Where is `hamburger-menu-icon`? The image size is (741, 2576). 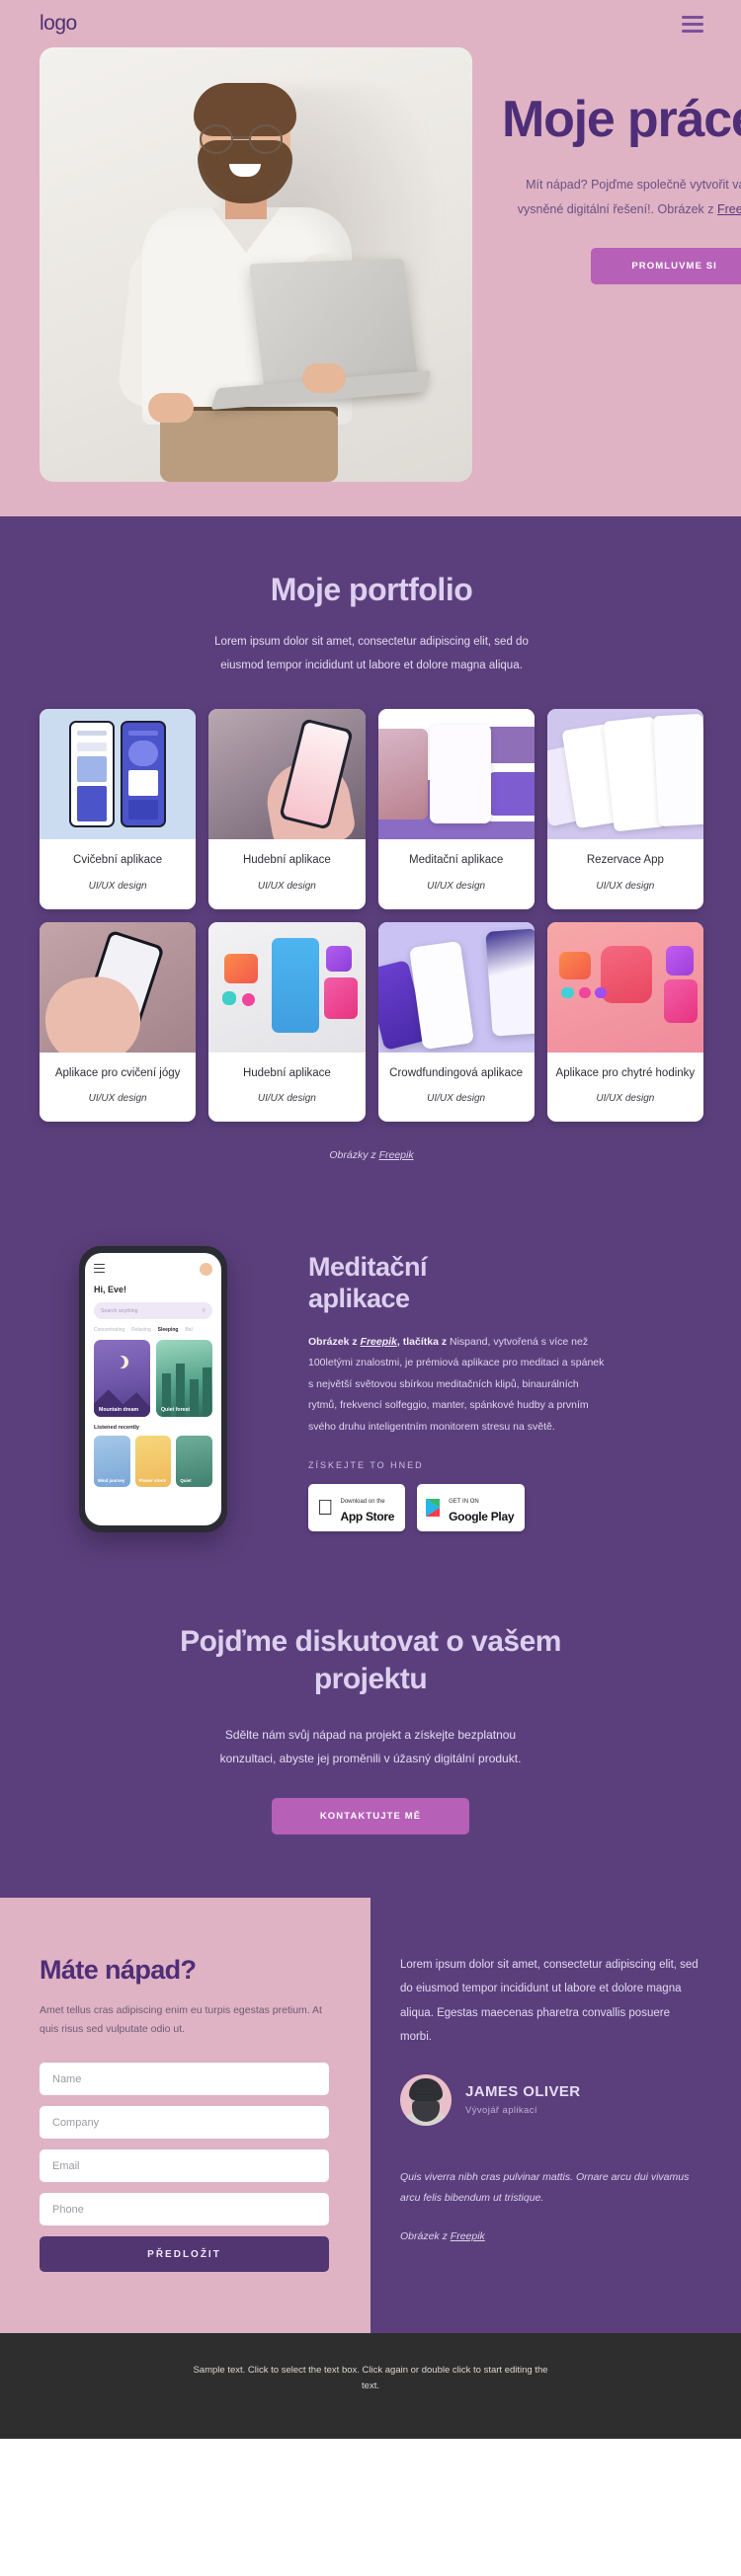
hamburger-menu-icon is located at coordinates (692, 24).